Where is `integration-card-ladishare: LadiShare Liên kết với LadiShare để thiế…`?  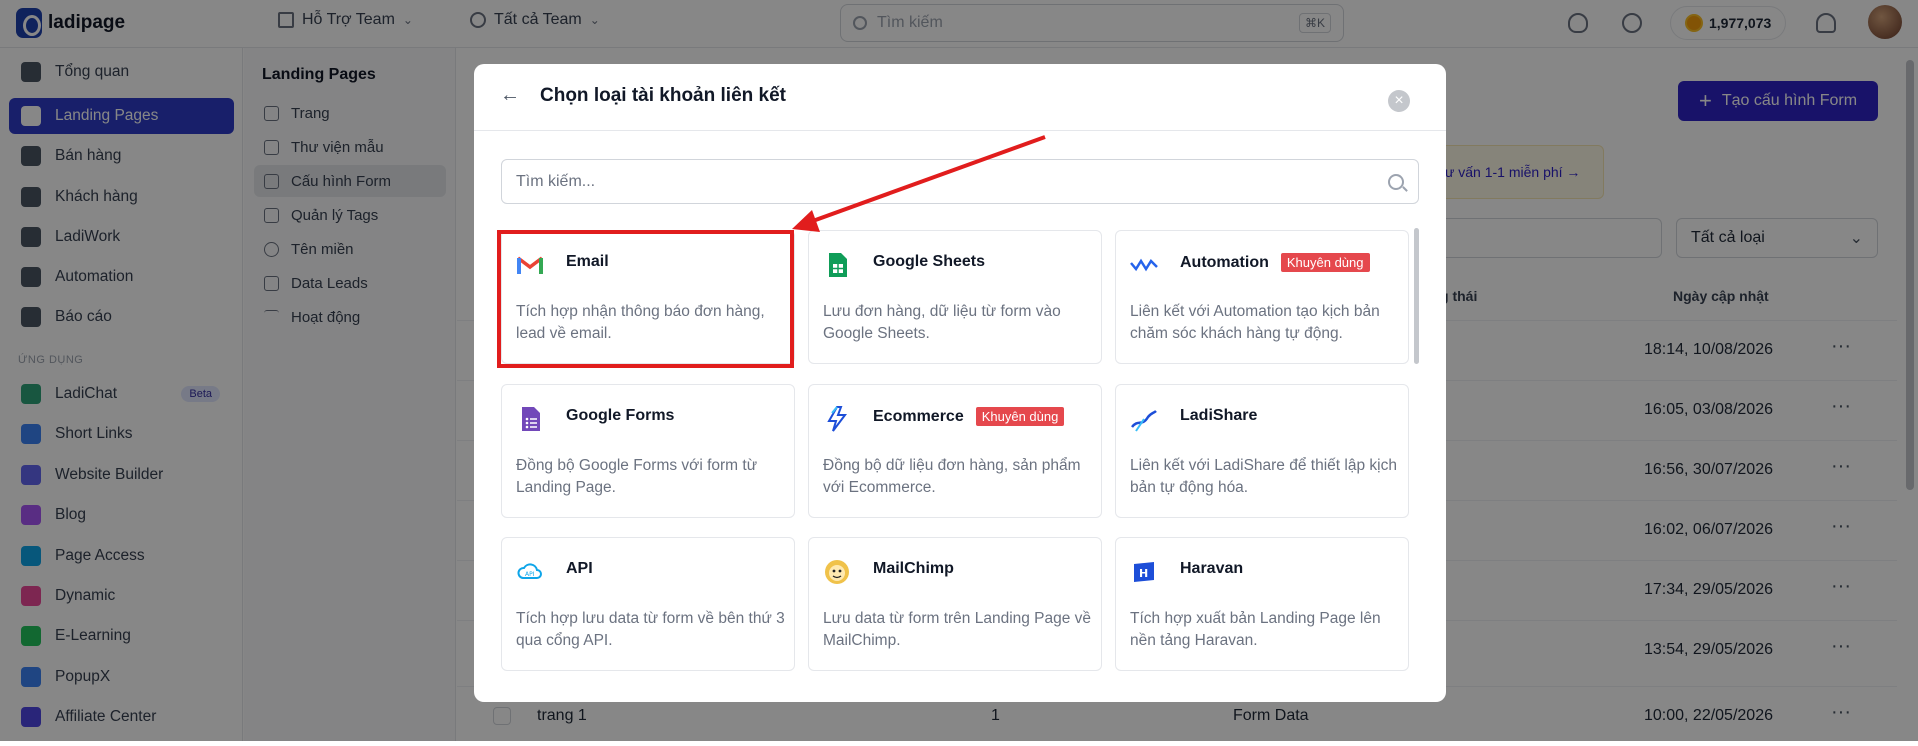
integration-card-ladishare: LadiShare Liên kết với LadiShare để thiế… is located at coordinates (1262, 451).